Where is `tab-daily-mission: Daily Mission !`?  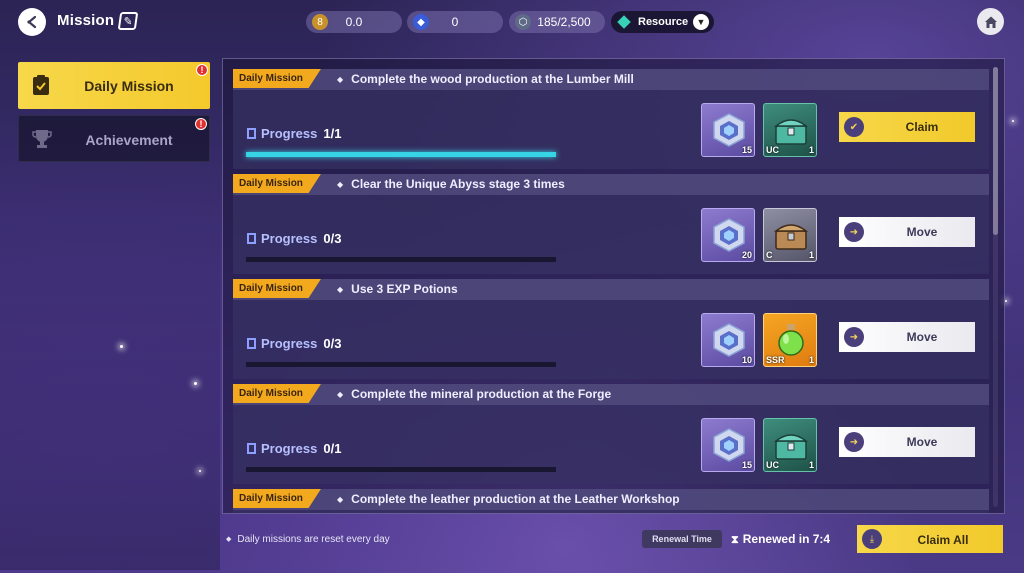 tab-daily-mission: Daily Mission ! is located at coordinates (114, 85).